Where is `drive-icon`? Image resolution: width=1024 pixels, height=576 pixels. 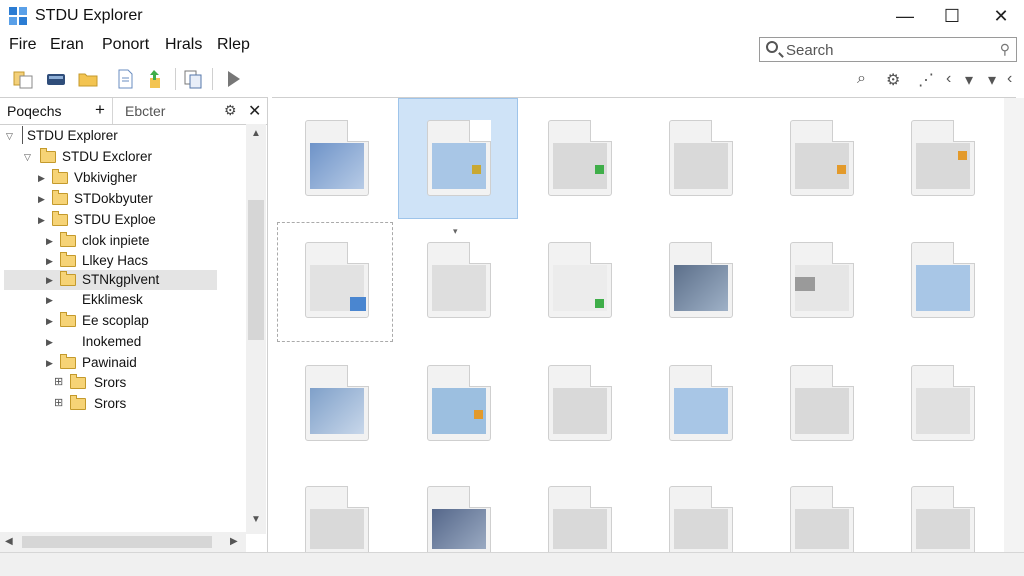 drive-icon is located at coordinates (56, 79).